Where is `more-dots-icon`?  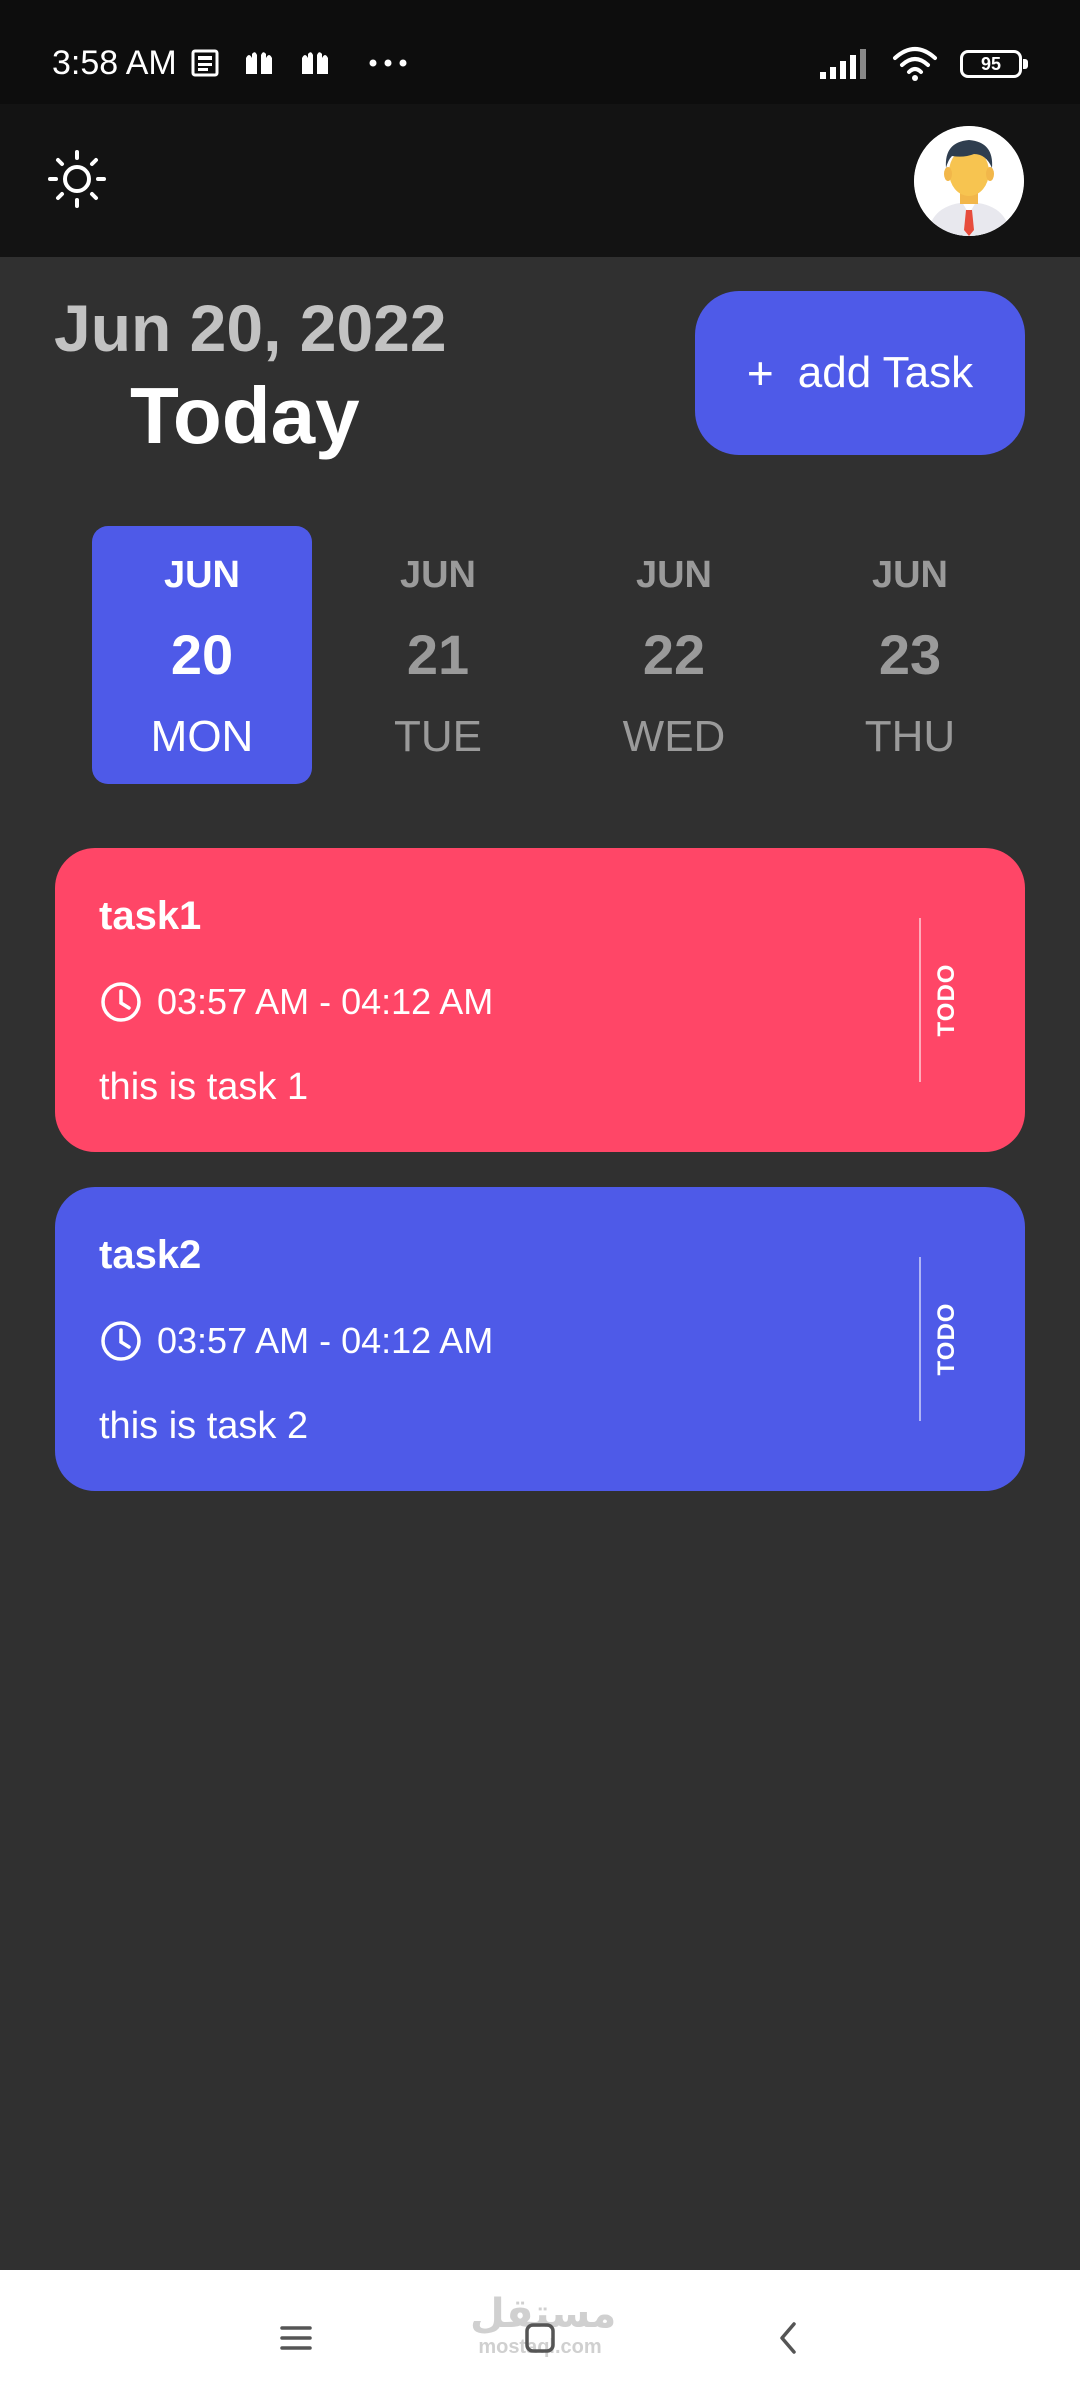
more-dots-icon is located at coordinates (388, 63).